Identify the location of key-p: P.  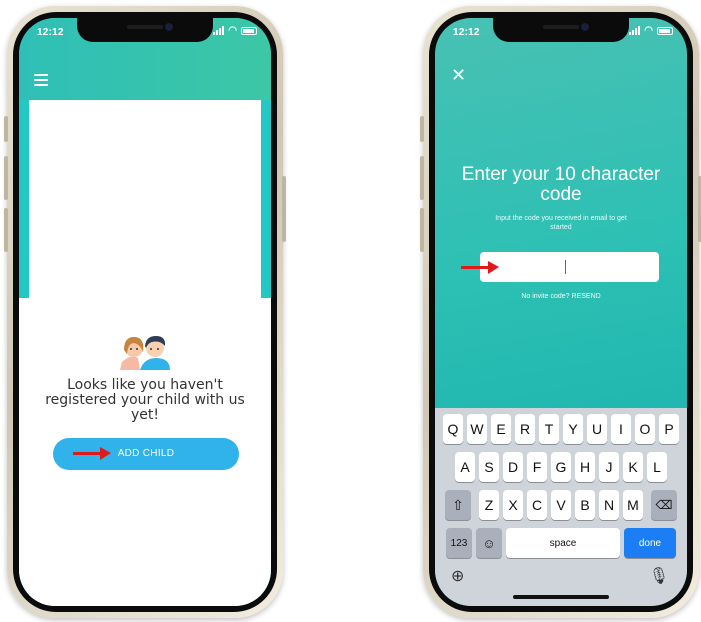
(669, 429).